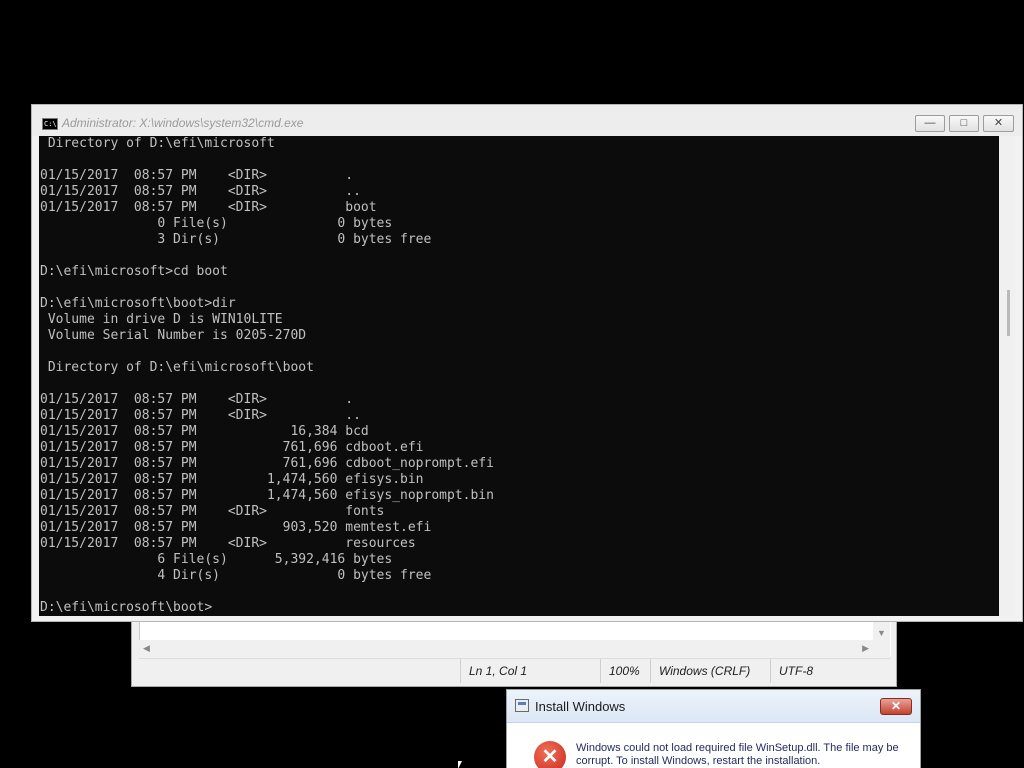  Describe the element at coordinates (625, 671) in the screenshot. I see `status-zoom: 100%` at that location.